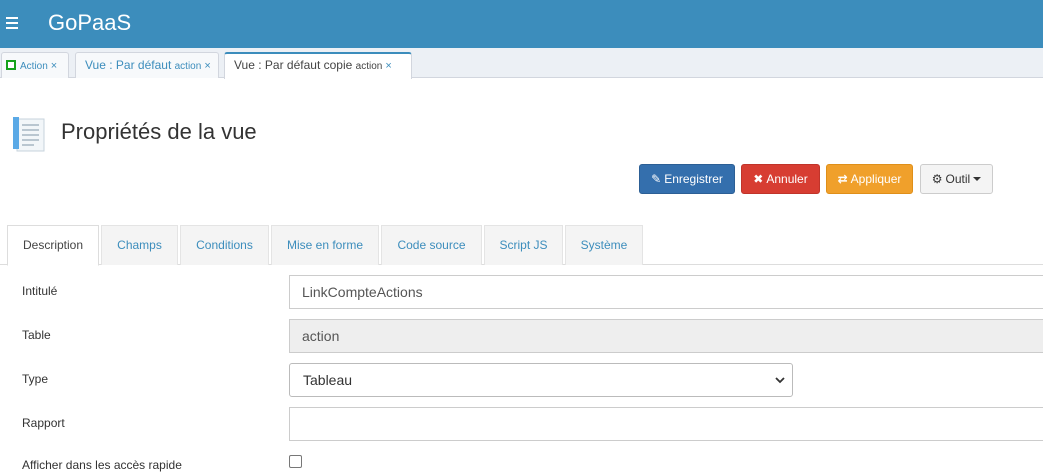 This screenshot has height=473, width=1043. Describe the element at coordinates (11, 65) in the screenshot. I see `green-square-icon` at that location.